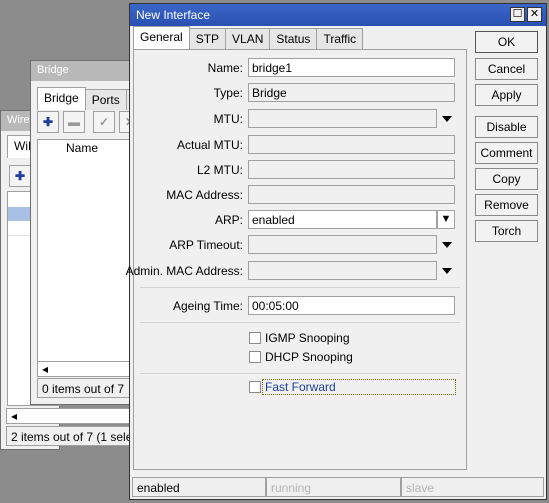  Describe the element at coordinates (342, 118) in the screenshot. I see `mtu-input` at that location.